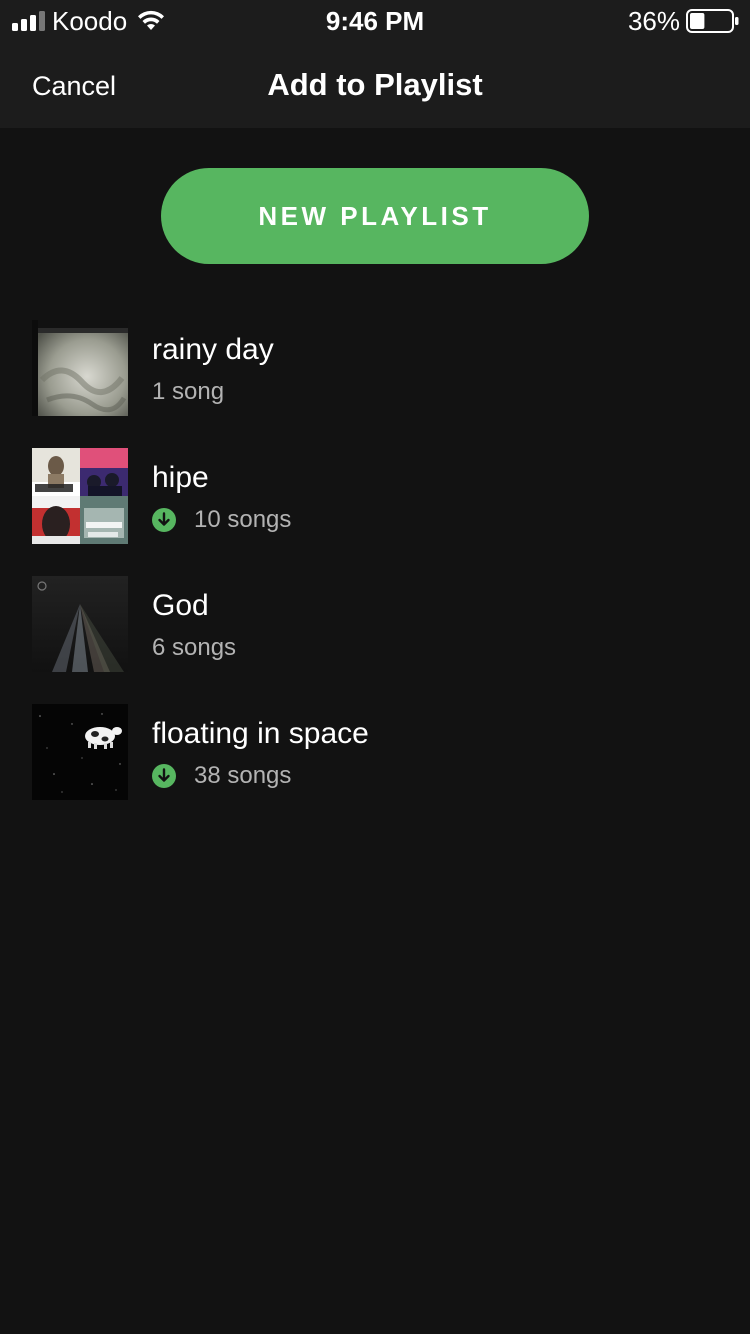  Describe the element at coordinates (180, 477) in the screenshot. I see `playlist-name: hipe` at that location.